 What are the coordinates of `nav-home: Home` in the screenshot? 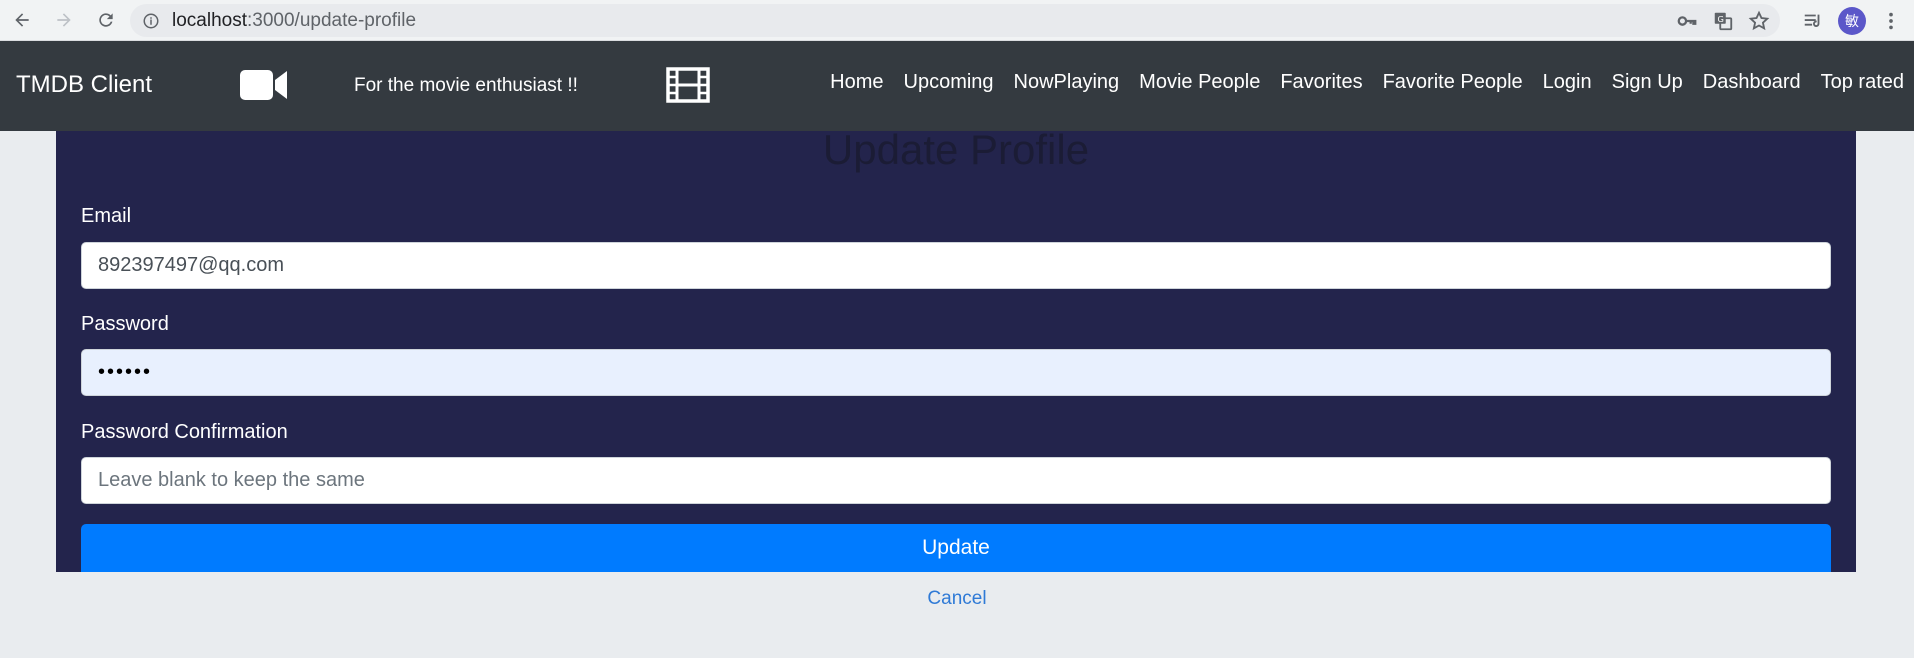 It's located at (856, 82).